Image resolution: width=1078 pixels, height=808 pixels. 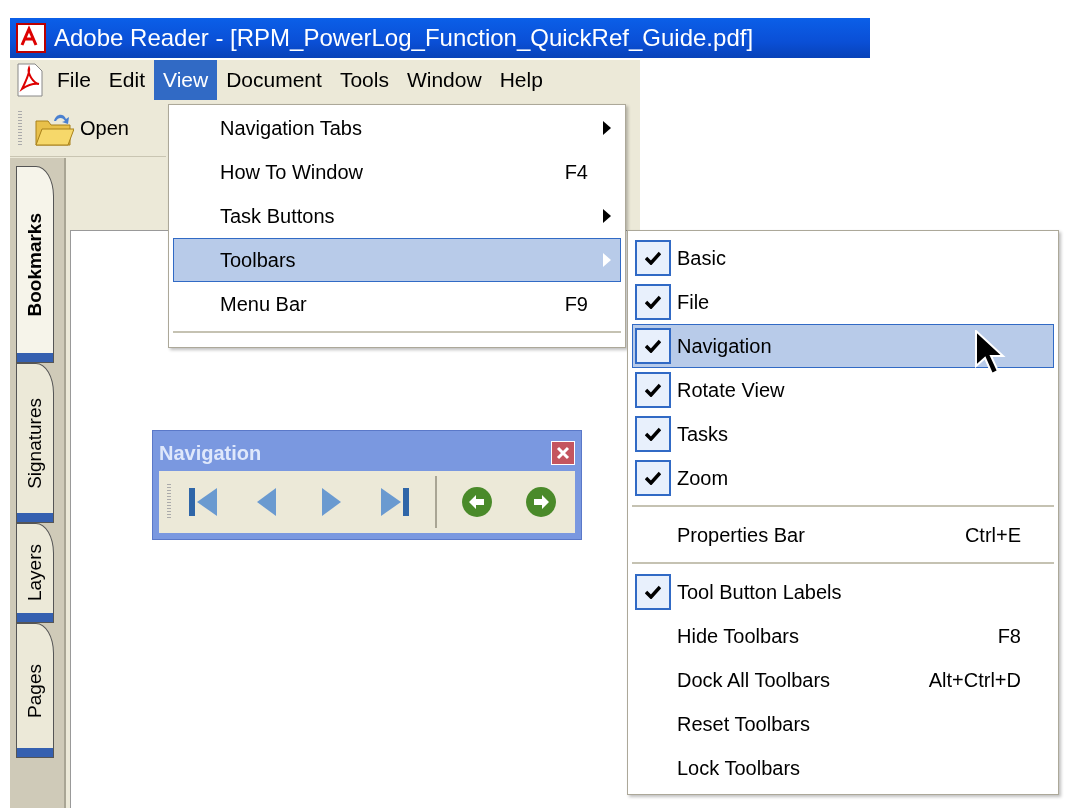 What do you see at coordinates (843, 535) in the screenshot?
I see `menu-item: Properties Bar Ctrl+E` at bounding box center [843, 535].